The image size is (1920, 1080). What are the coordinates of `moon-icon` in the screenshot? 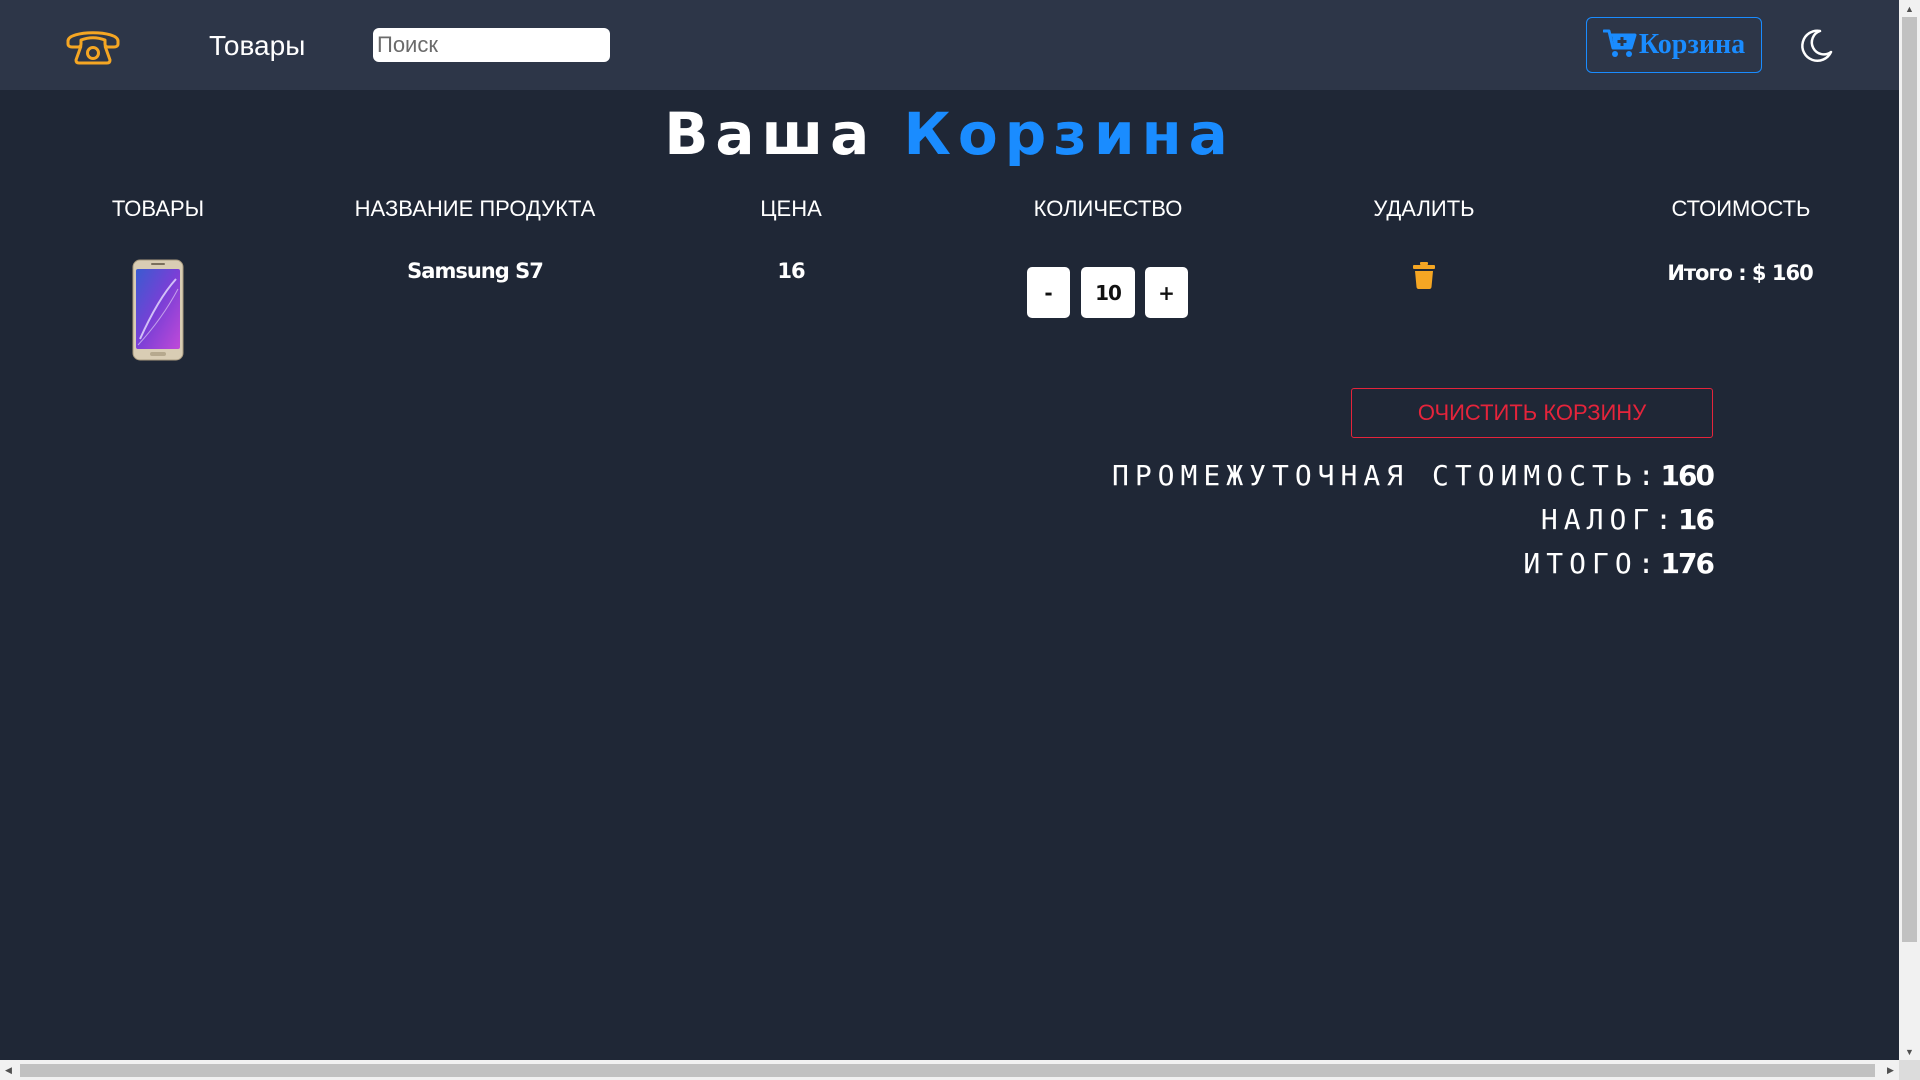 It's located at (1816, 46).